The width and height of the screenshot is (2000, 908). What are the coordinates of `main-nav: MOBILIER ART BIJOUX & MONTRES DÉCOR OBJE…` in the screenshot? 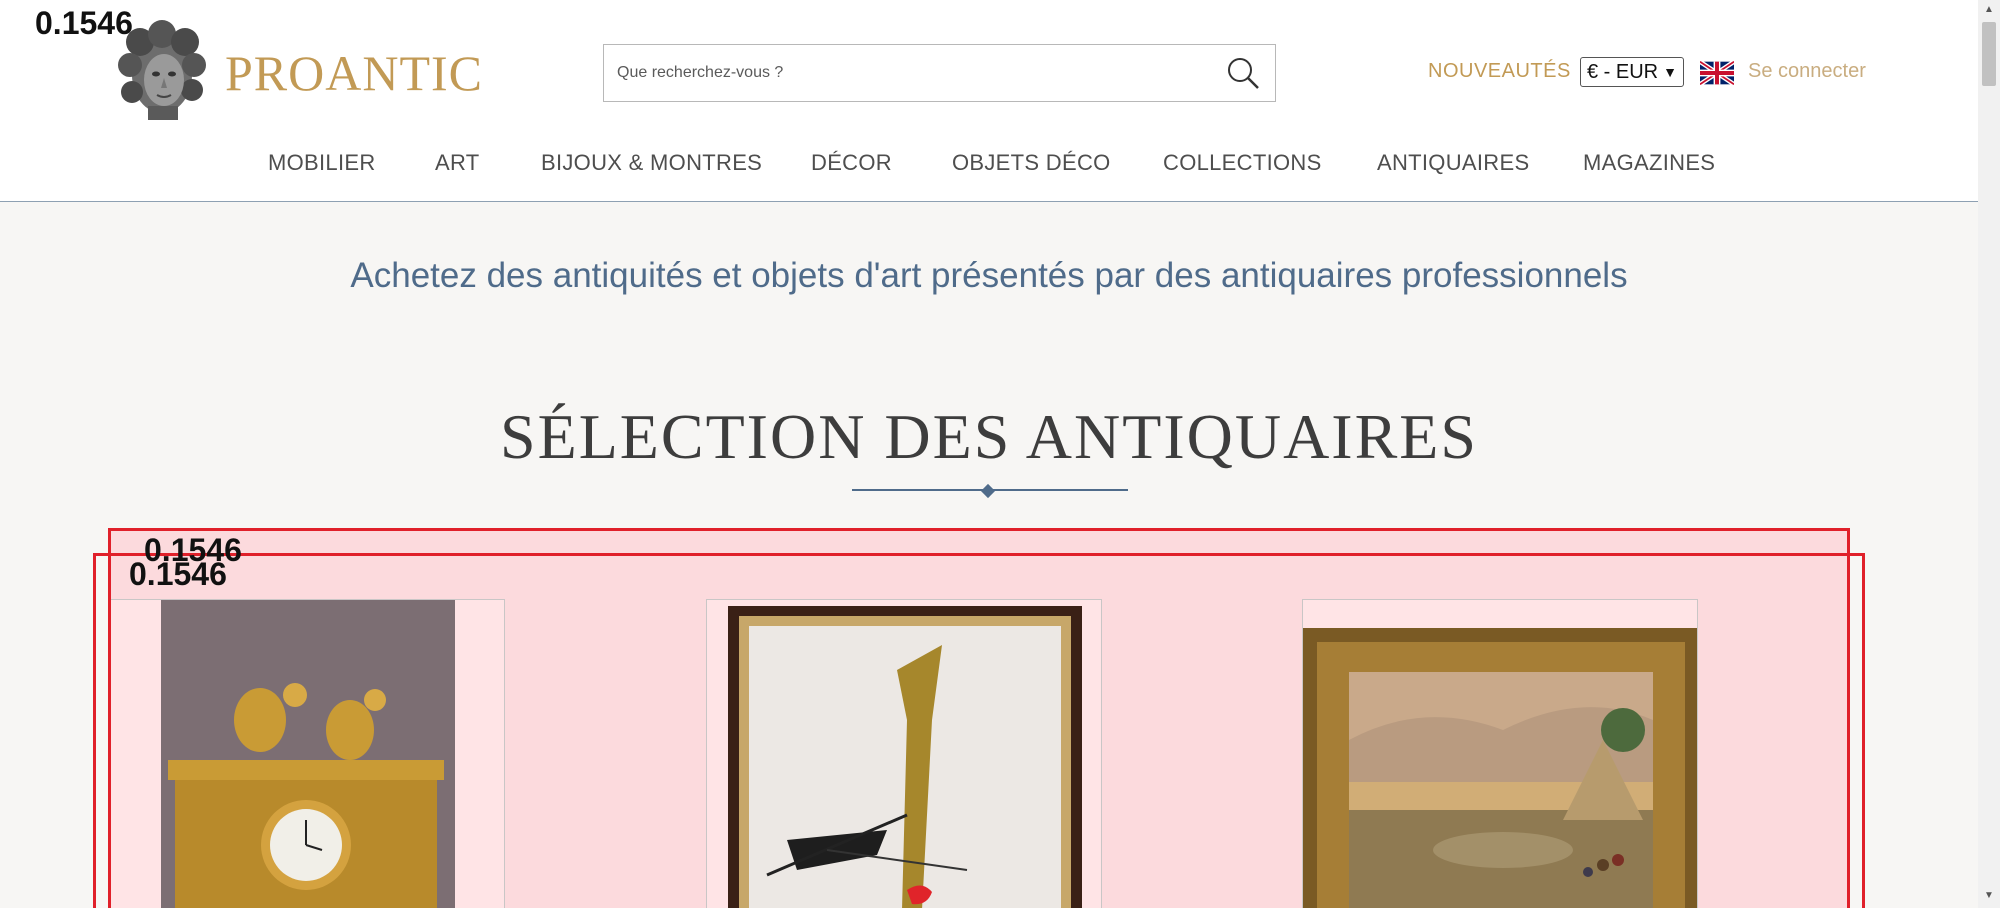 It's located at (989, 165).